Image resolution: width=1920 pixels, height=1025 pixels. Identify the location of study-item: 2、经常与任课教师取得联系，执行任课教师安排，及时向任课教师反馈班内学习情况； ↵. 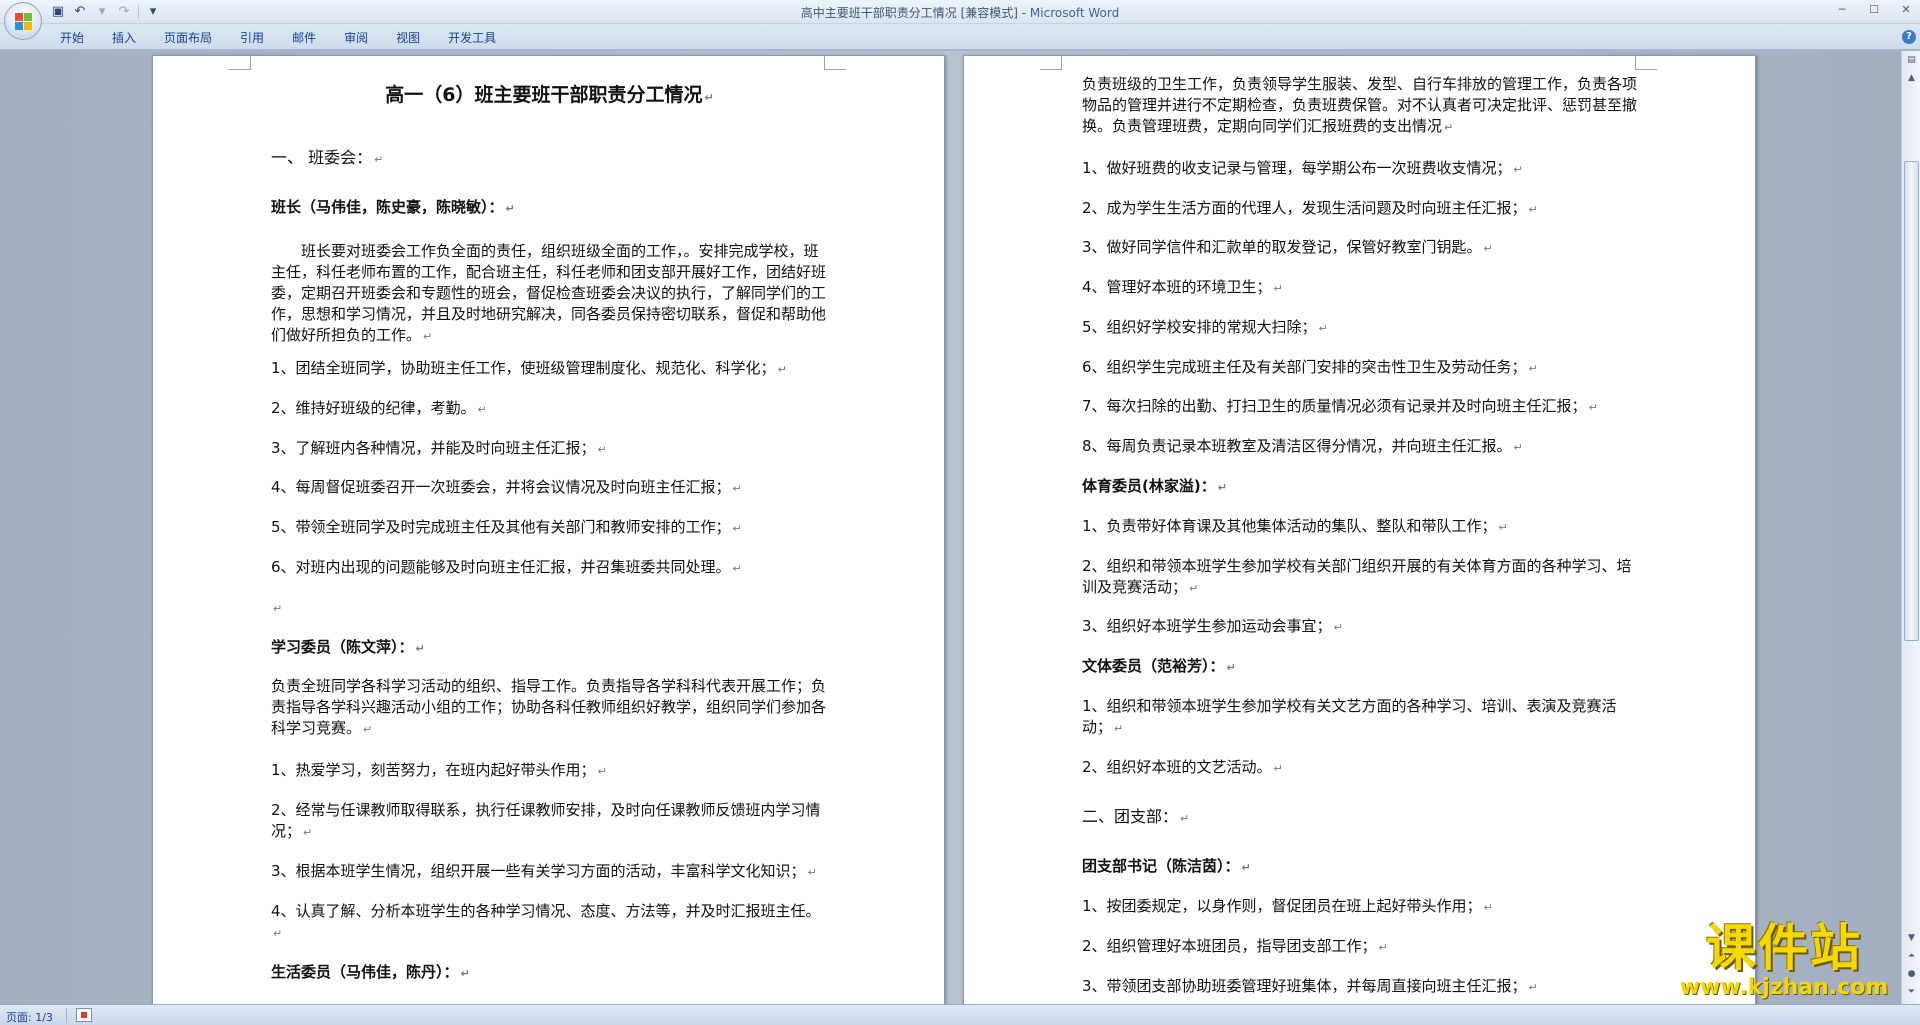
(546, 820).